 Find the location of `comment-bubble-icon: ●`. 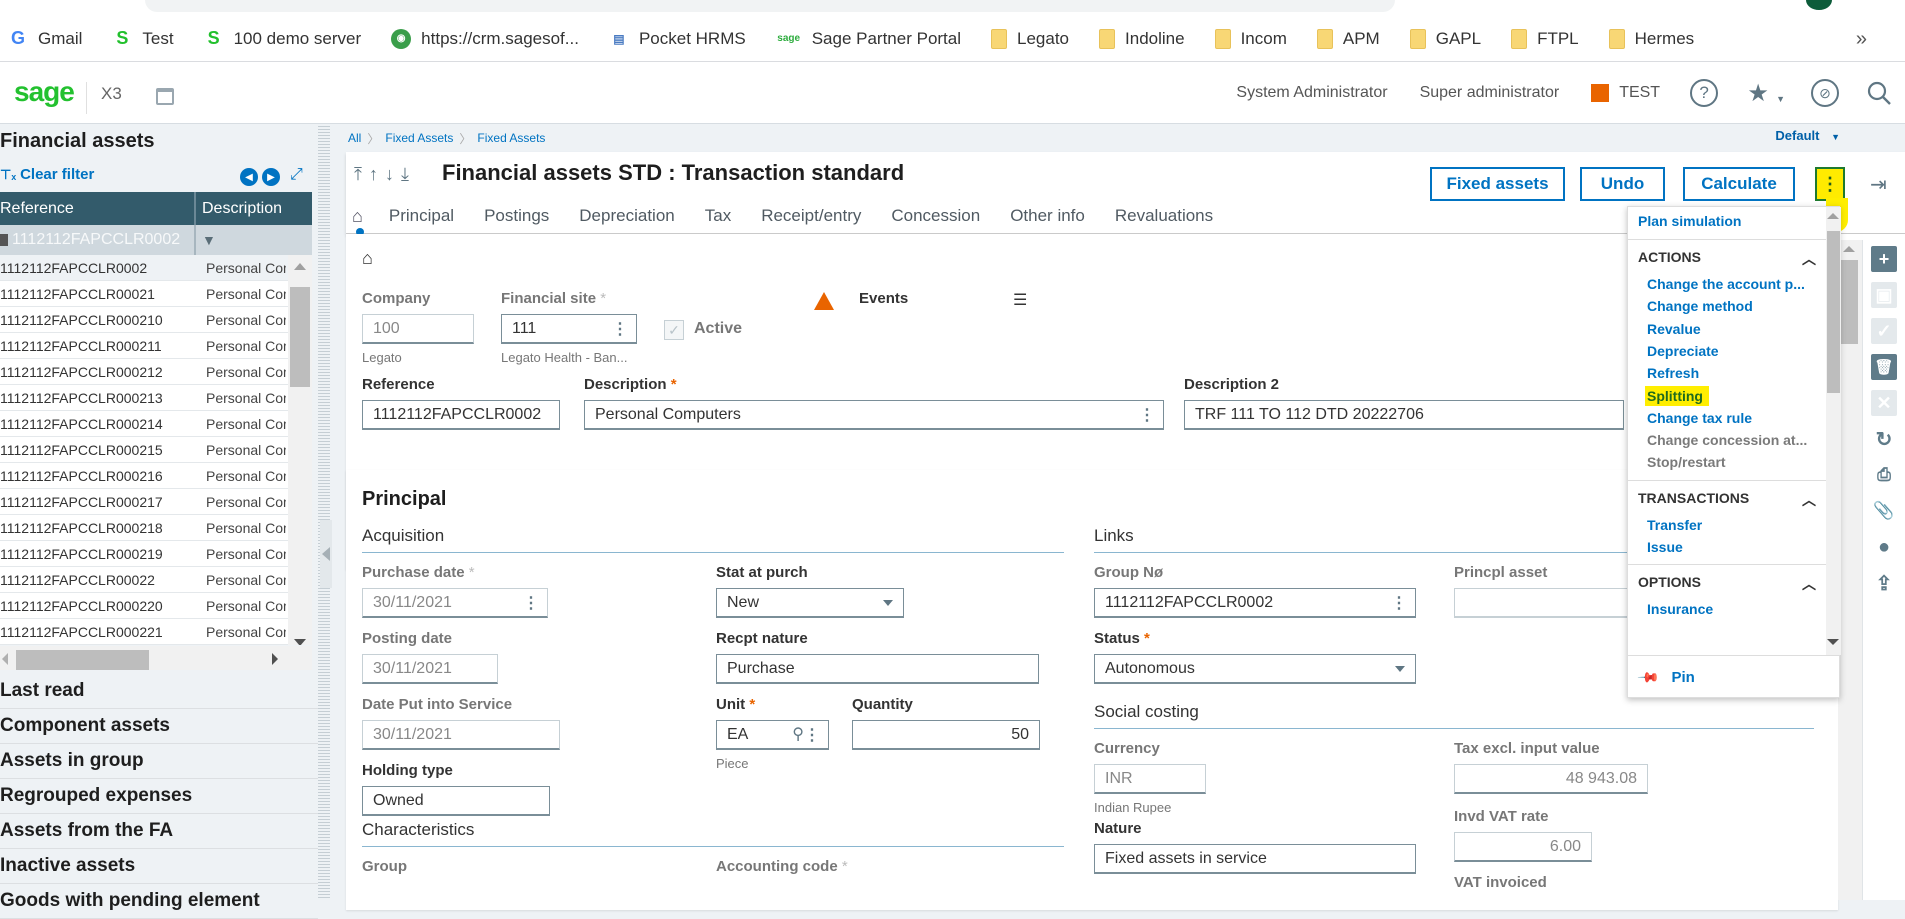

comment-bubble-icon: ● is located at coordinates (1884, 547).